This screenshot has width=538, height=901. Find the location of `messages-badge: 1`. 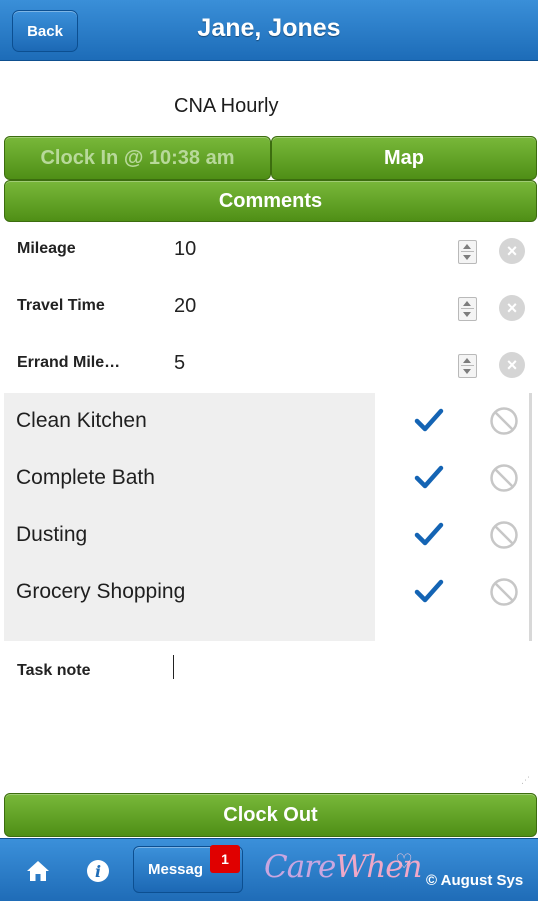

messages-badge: 1 is located at coordinates (225, 859).